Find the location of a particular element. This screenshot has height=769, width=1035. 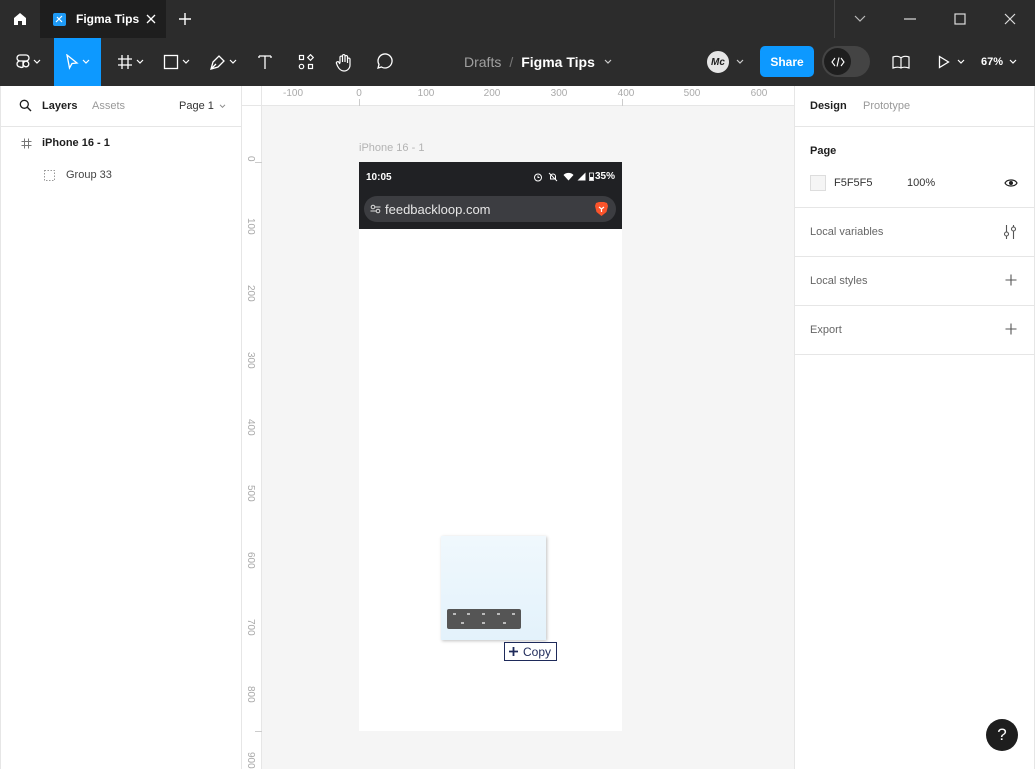

export-section: Export is located at coordinates (914, 330).